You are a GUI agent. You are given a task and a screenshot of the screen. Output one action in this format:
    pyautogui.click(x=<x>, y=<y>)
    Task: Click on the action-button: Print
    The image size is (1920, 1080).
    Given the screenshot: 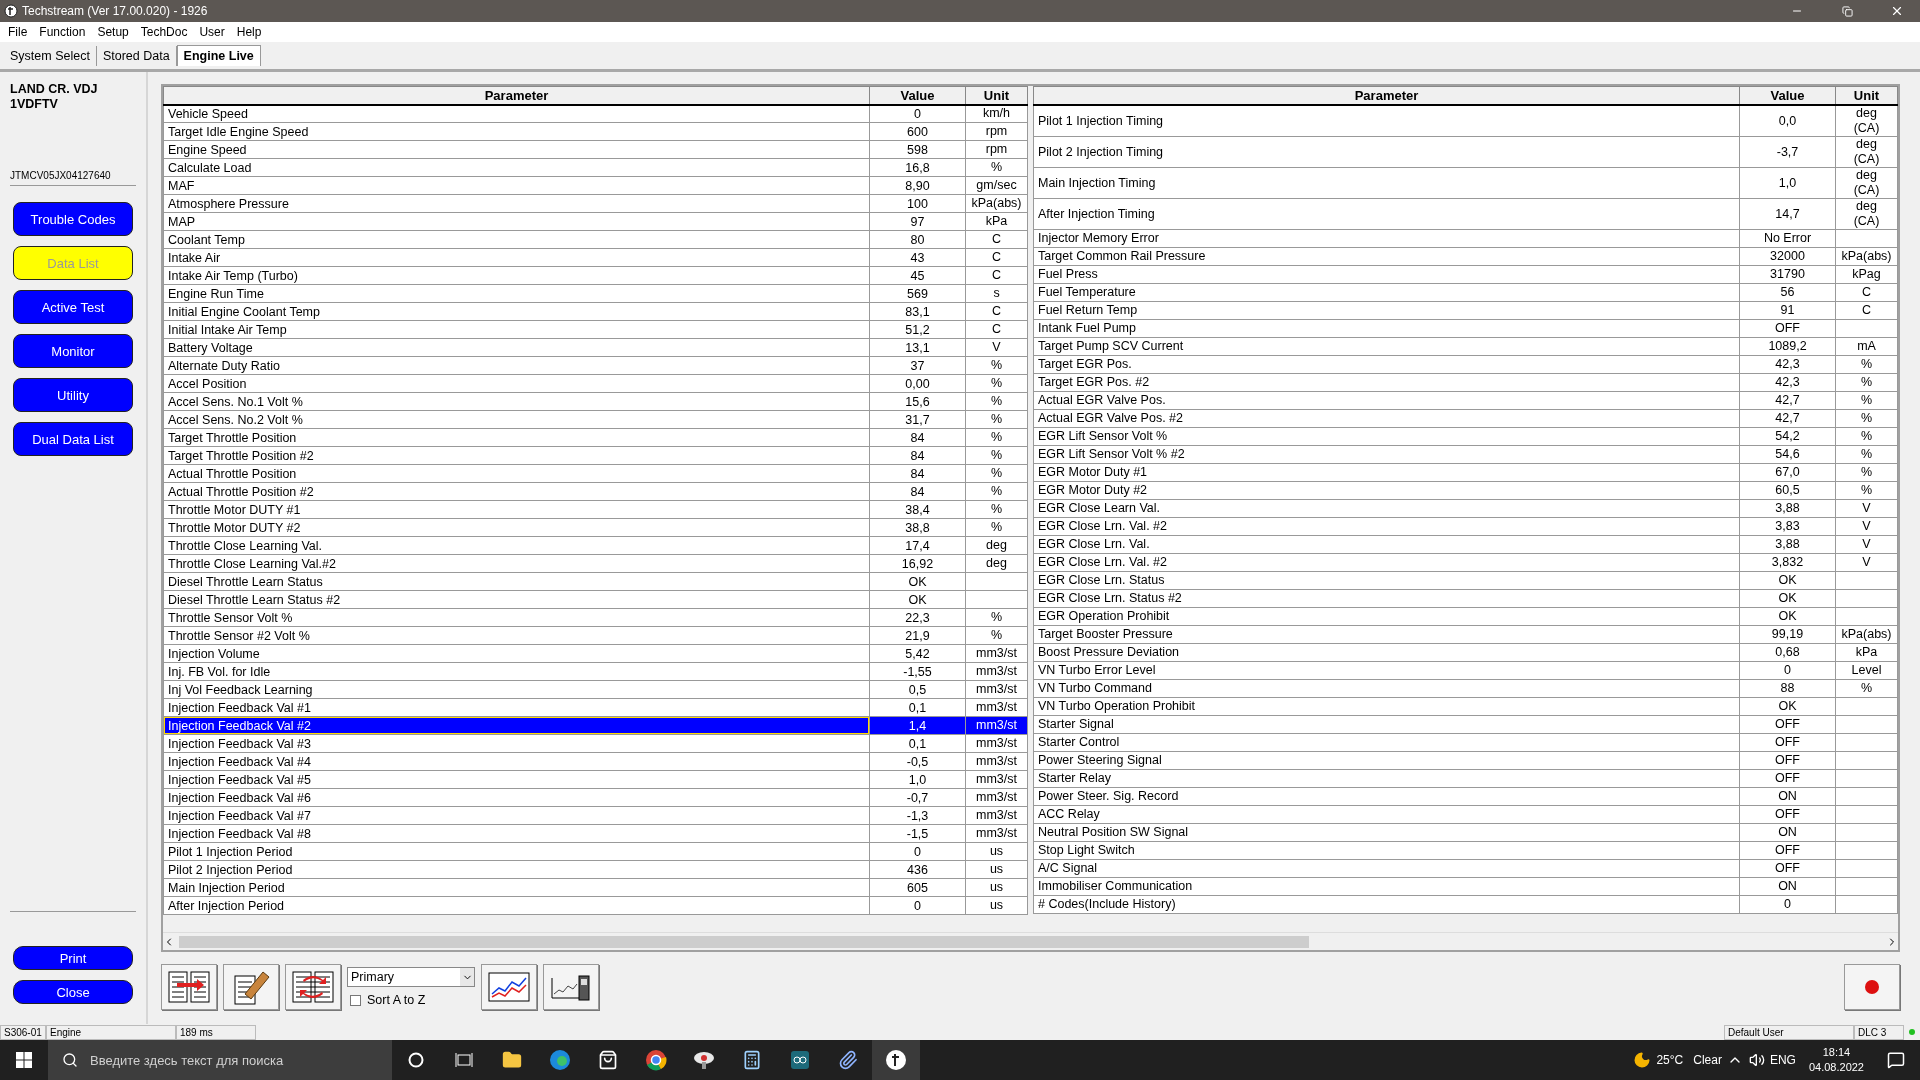 What is the action you would take?
    pyautogui.click(x=73, y=958)
    